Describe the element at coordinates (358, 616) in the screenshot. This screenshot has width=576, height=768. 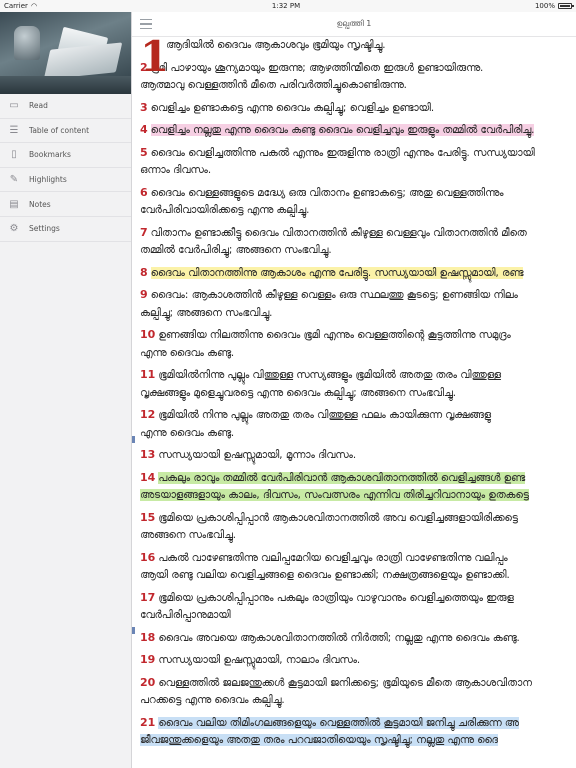
I see `verse-line: വേർപിരിപ്പാനുമായി` at that location.